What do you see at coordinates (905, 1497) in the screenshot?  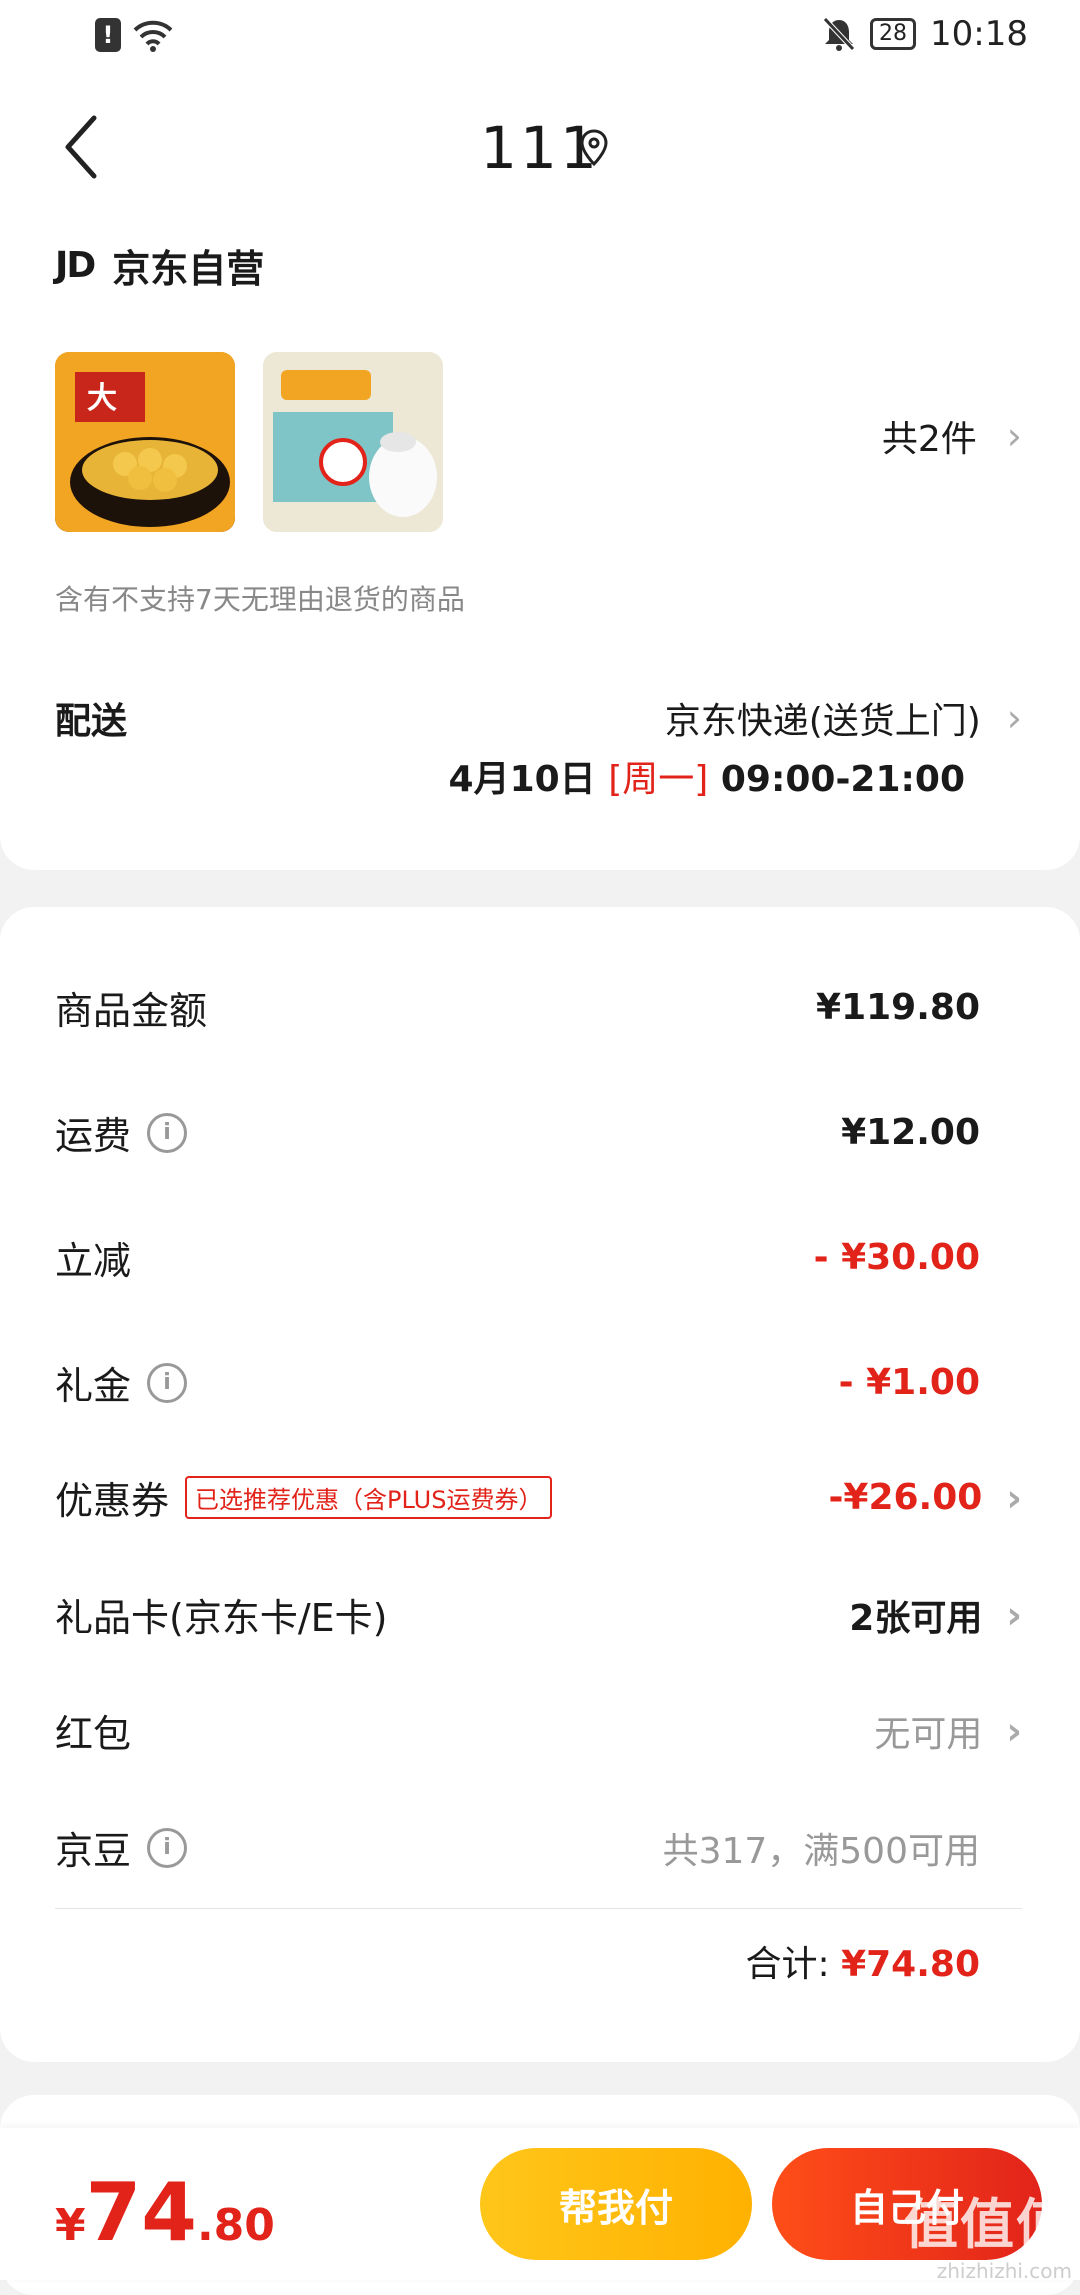 I see `coupon-value: -¥26.00` at bounding box center [905, 1497].